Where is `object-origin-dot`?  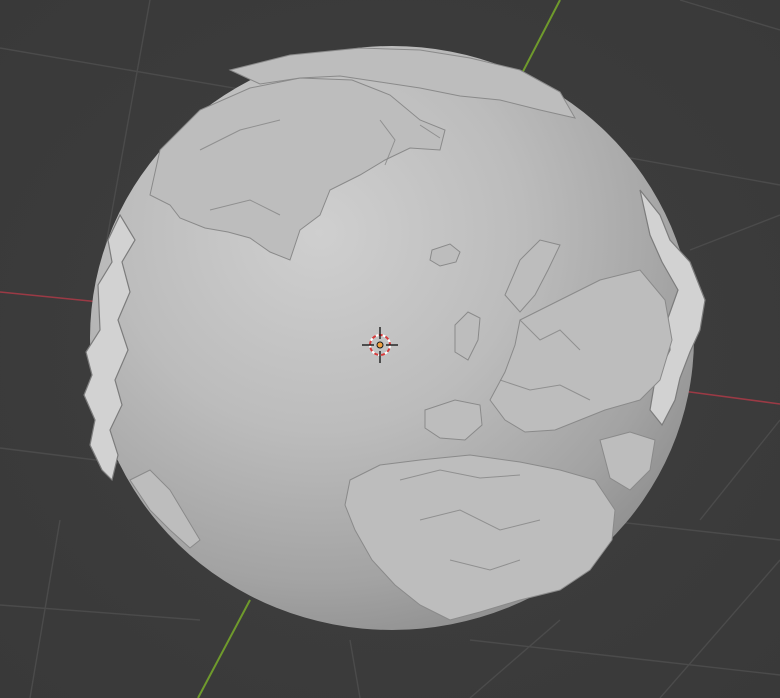
object-origin-dot is located at coordinates (380, 345).